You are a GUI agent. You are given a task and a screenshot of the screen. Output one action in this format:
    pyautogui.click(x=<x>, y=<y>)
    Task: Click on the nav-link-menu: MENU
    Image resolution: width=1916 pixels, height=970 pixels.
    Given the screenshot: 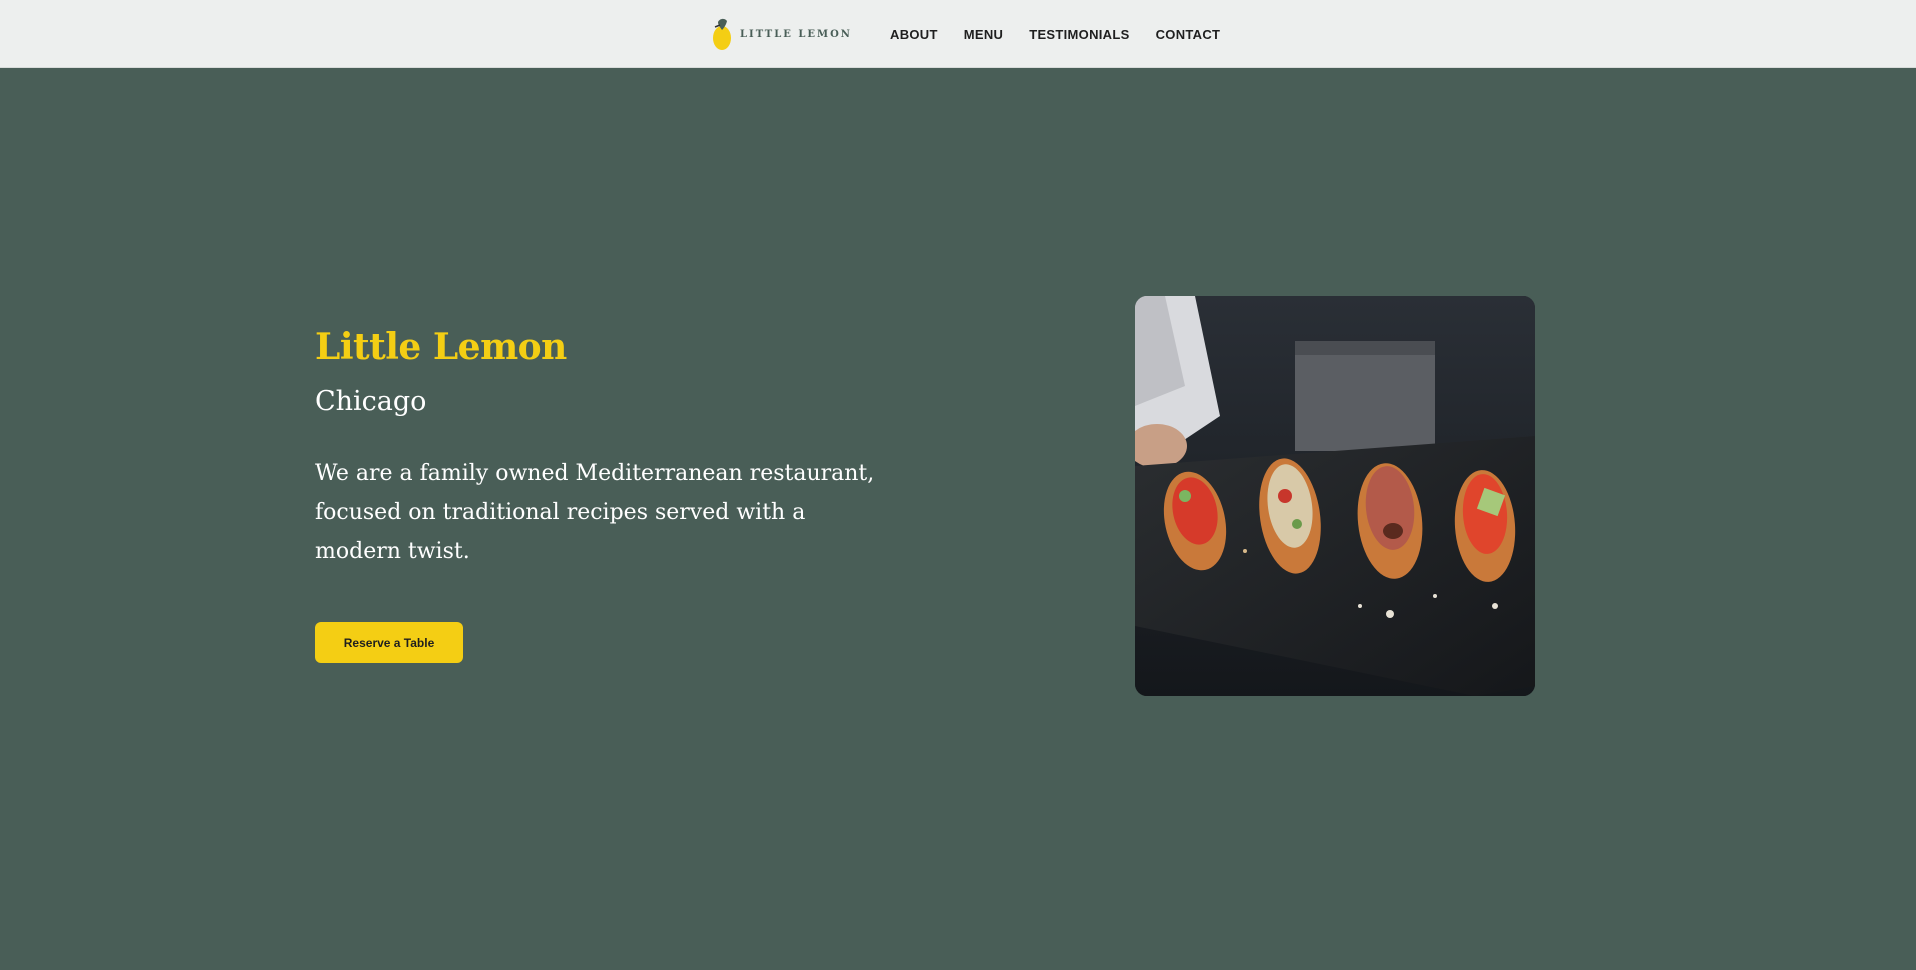 What is the action you would take?
    pyautogui.click(x=983, y=34)
    